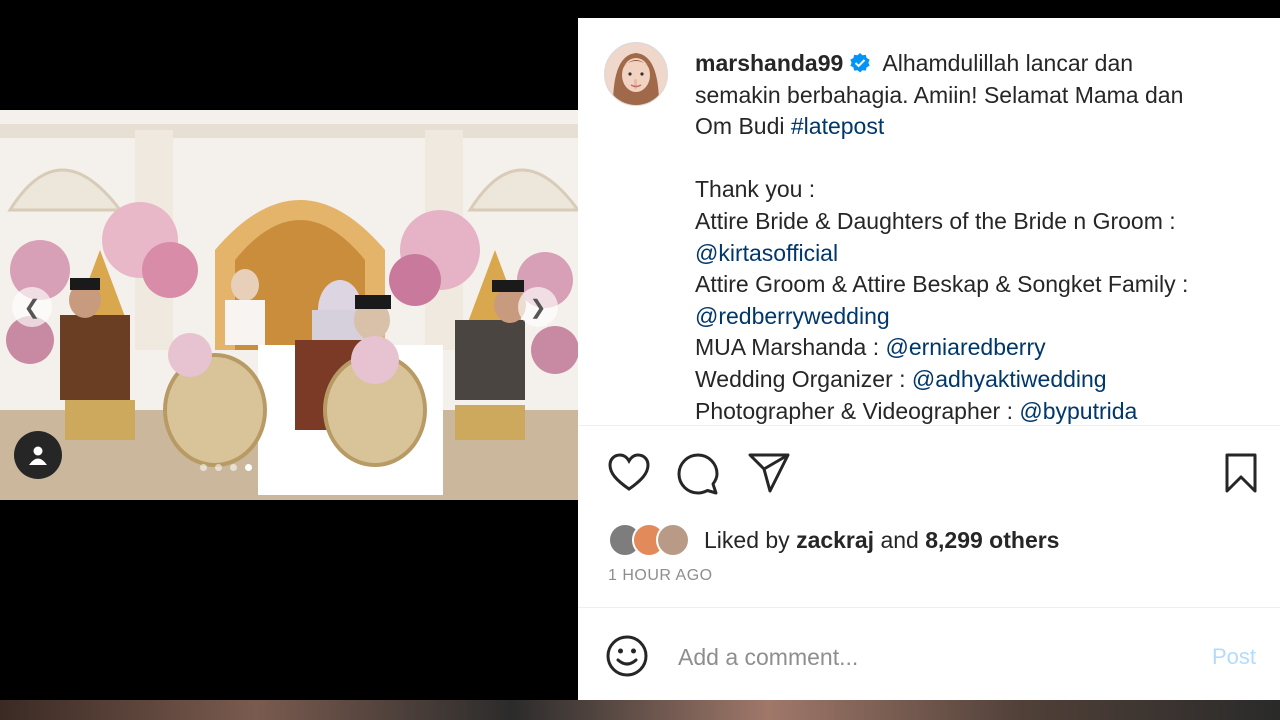  Describe the element at coordinates (629, 473) in the screenshot. I see `heart-icon` at that location.